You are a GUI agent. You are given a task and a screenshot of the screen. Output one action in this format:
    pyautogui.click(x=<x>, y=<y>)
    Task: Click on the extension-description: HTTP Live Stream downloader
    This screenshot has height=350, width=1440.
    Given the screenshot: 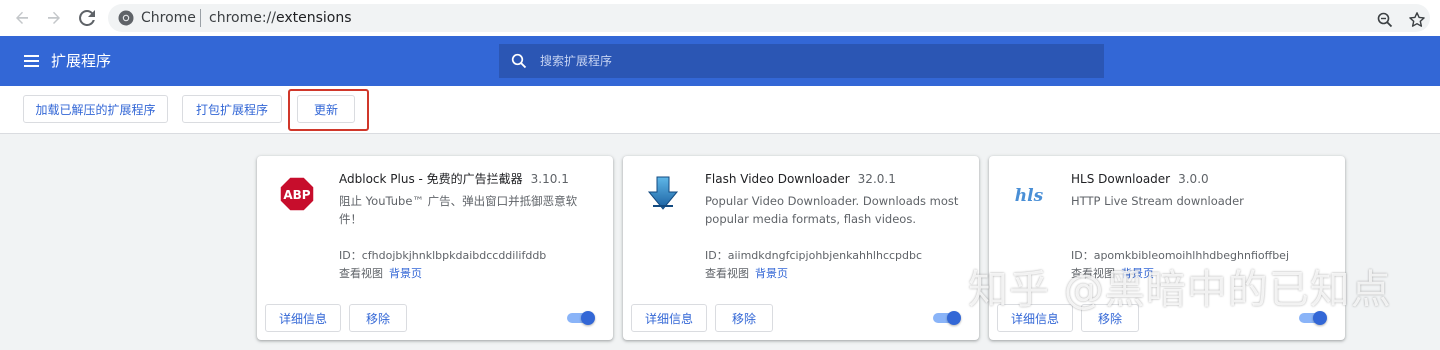 What is the action you would take?
    pyautogui.click(x=1157, y=201)
    